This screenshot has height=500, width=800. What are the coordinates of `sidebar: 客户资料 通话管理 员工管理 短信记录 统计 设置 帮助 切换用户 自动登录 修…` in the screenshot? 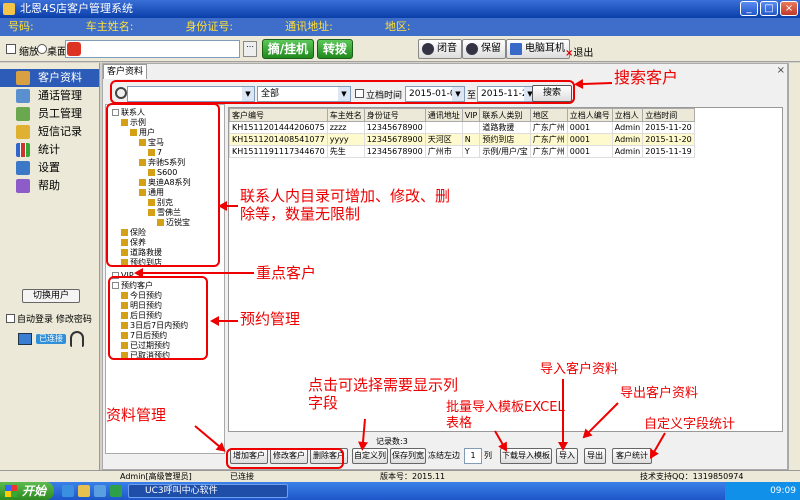 It's located at (50, 266).